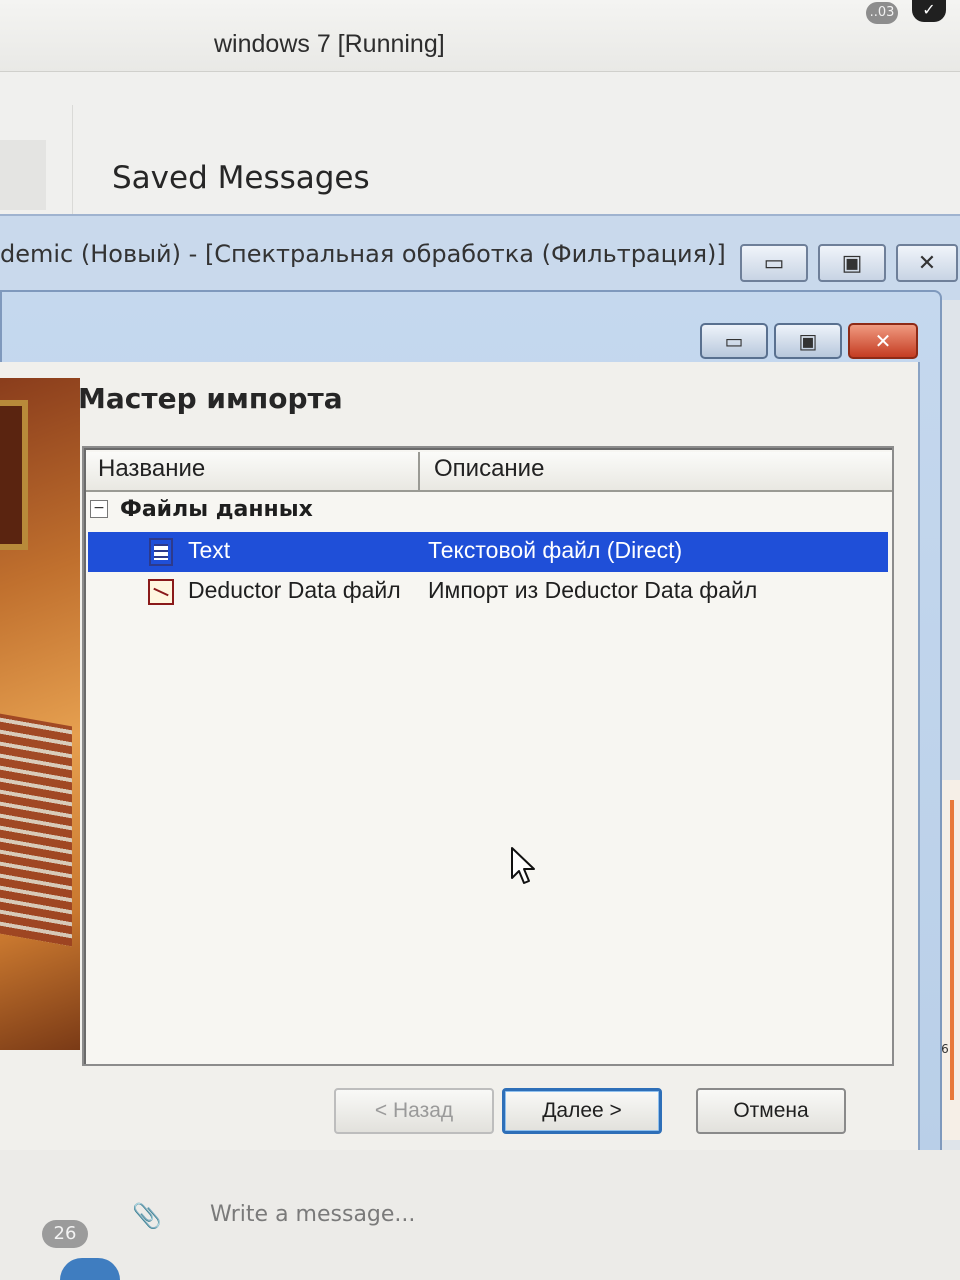  Describe the element at coordinates (927, 263) in the screenshot. I see `main-close-button: ✕` at that location.